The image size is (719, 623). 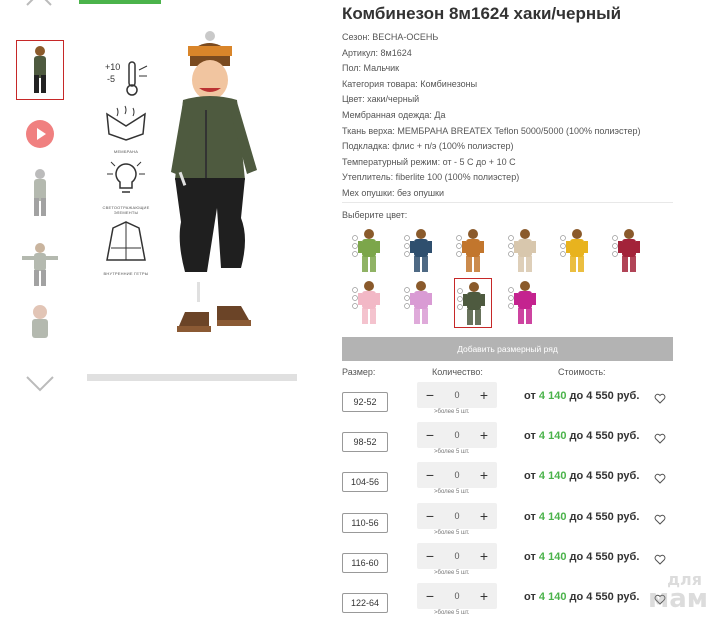 I want to click on watermark-line-2: мам, so click(x=677, y=599).